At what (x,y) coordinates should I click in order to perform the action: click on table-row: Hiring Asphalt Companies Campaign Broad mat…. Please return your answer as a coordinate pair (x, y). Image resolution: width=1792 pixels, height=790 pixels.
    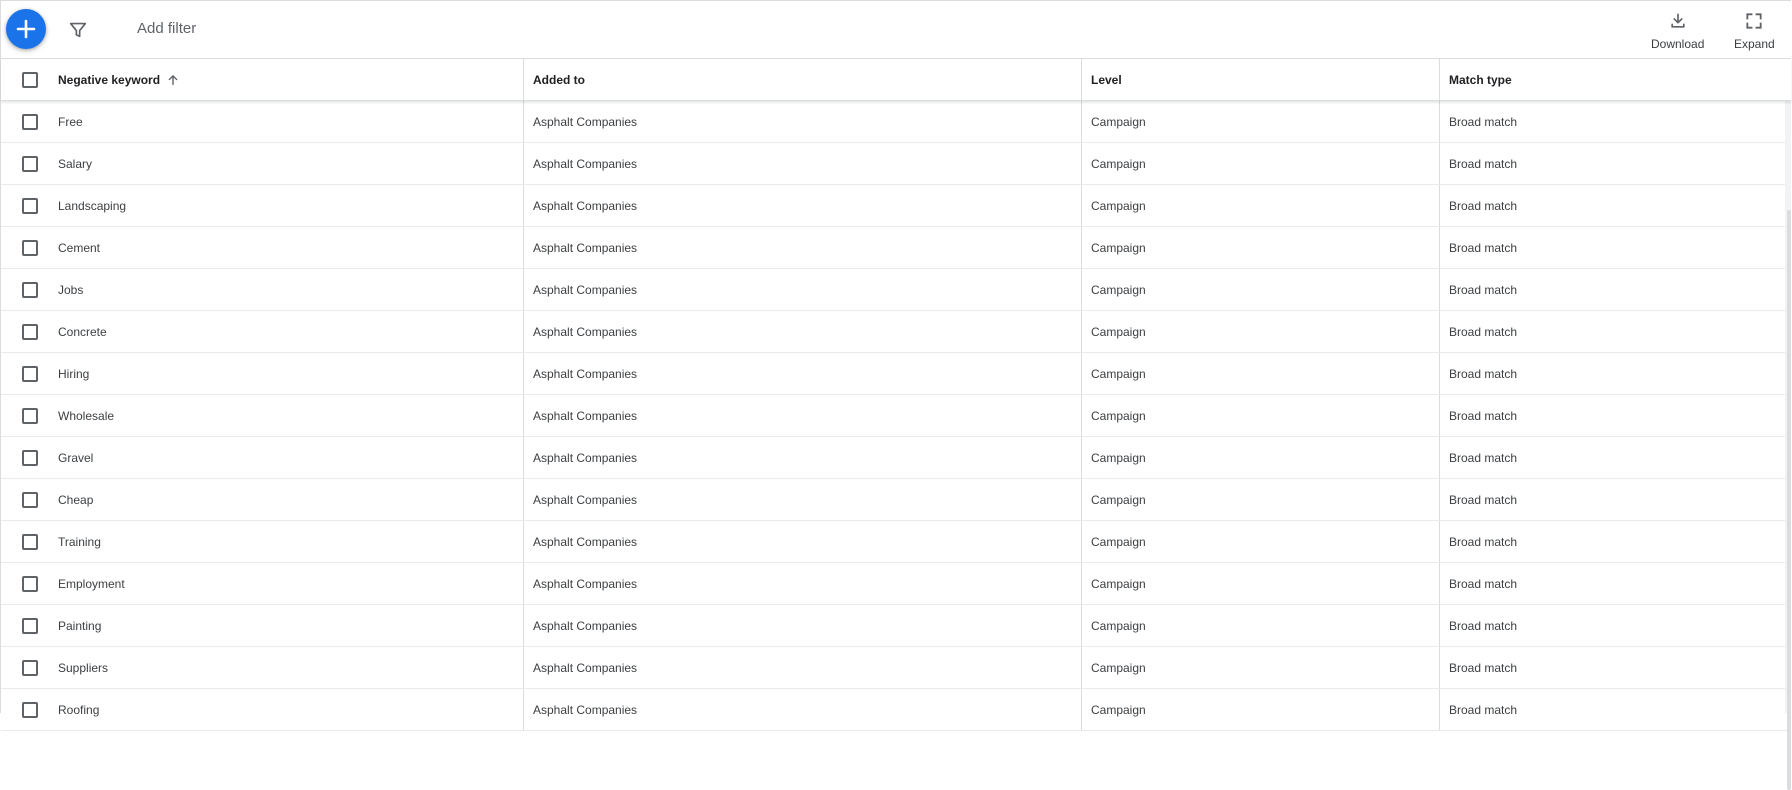
    Looking at the image, I should click on (896, 374).